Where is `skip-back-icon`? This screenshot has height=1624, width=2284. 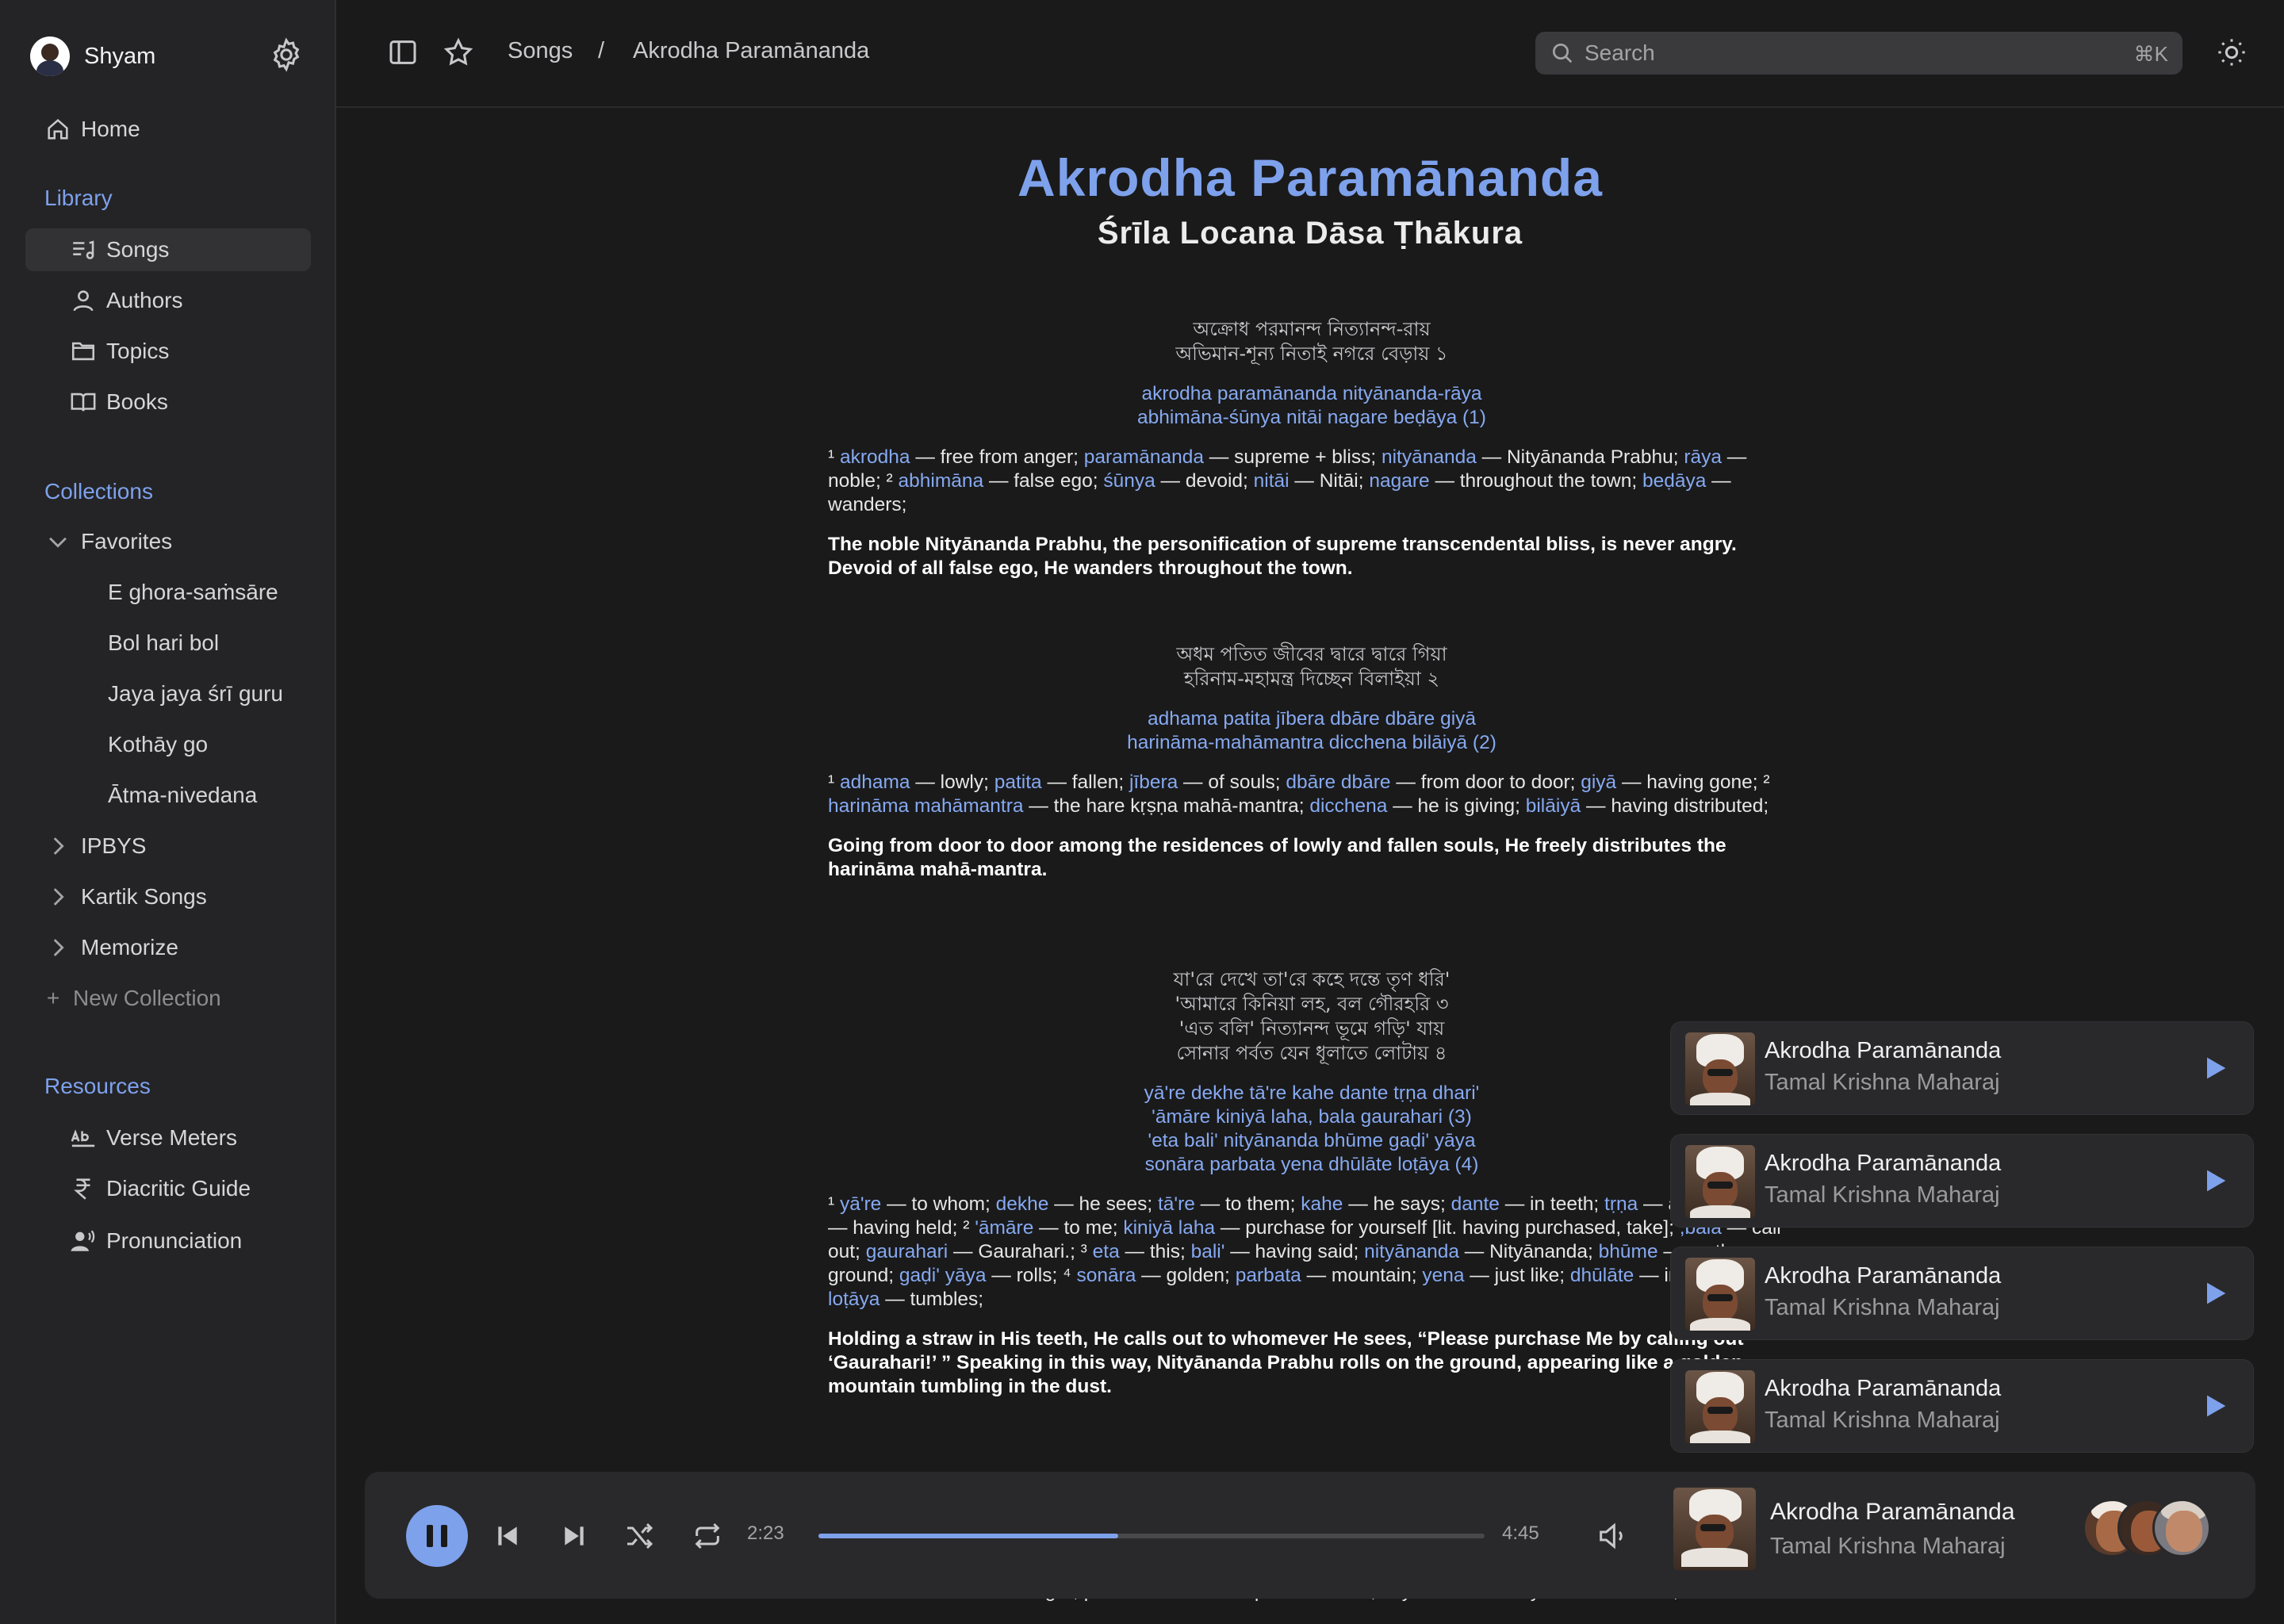 skip-back-icon is located at coordinates (507, 1536).